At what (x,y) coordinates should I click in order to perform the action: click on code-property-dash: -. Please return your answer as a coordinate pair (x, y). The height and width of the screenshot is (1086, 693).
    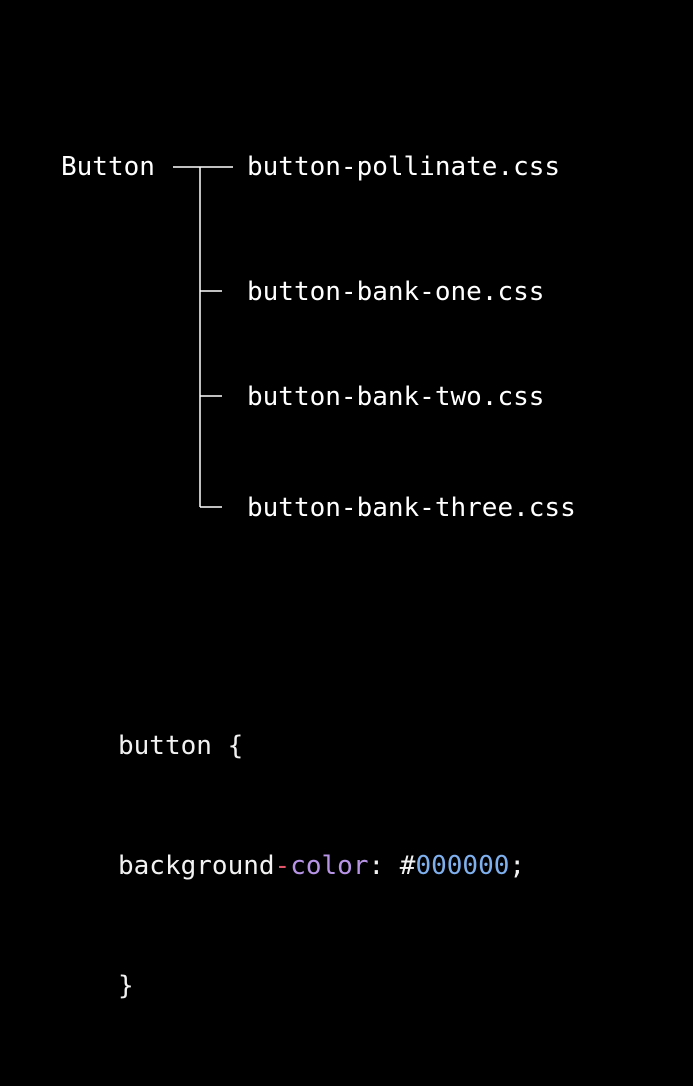
    Looking at the image, I should click on (282, 866).